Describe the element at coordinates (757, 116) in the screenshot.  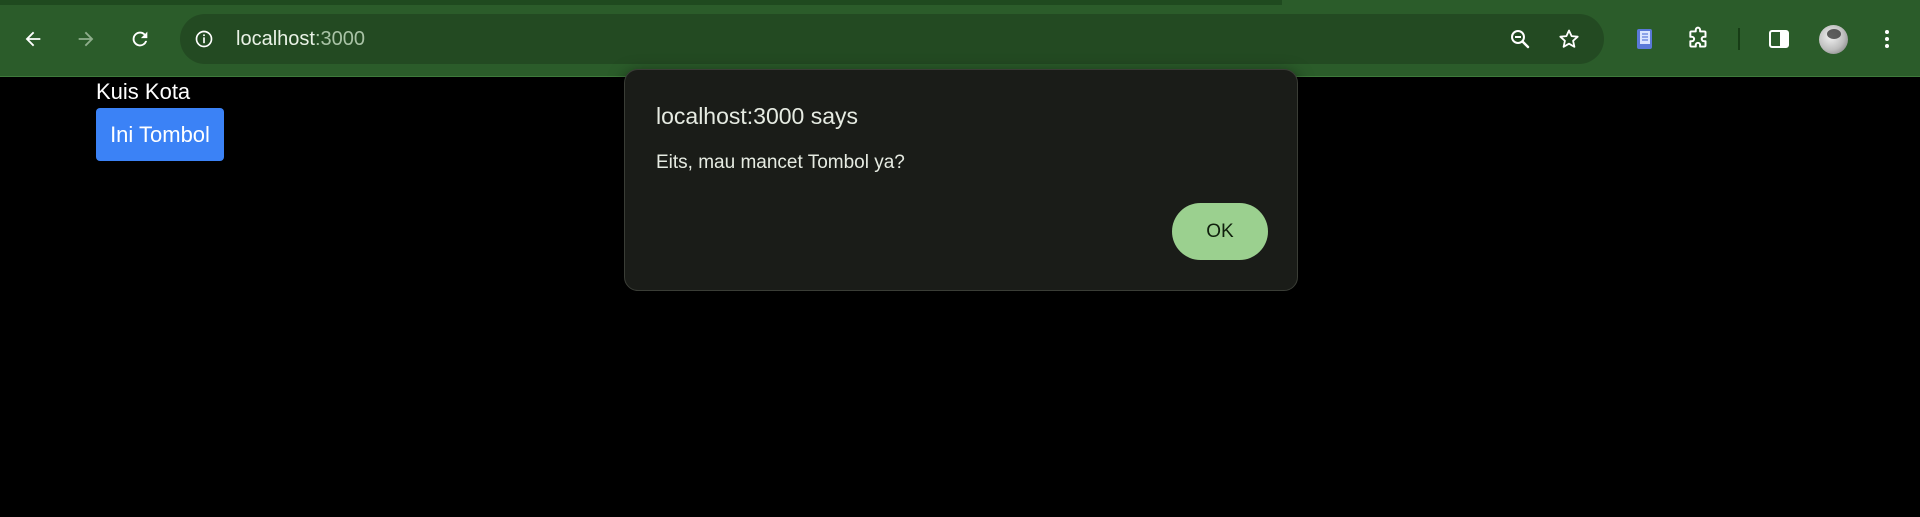
I see `dialog-title: localhost:3000 says` at that location.